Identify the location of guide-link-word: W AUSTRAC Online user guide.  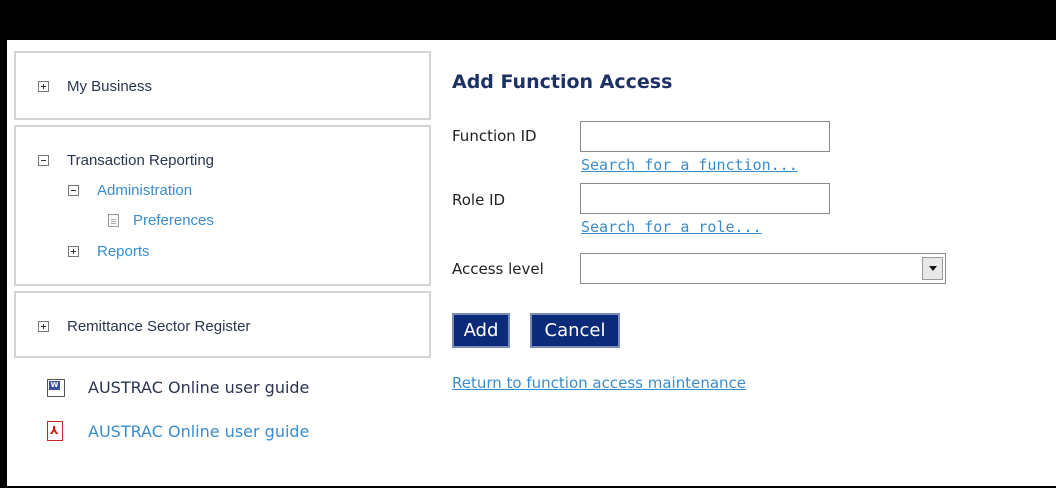
(178, 387).